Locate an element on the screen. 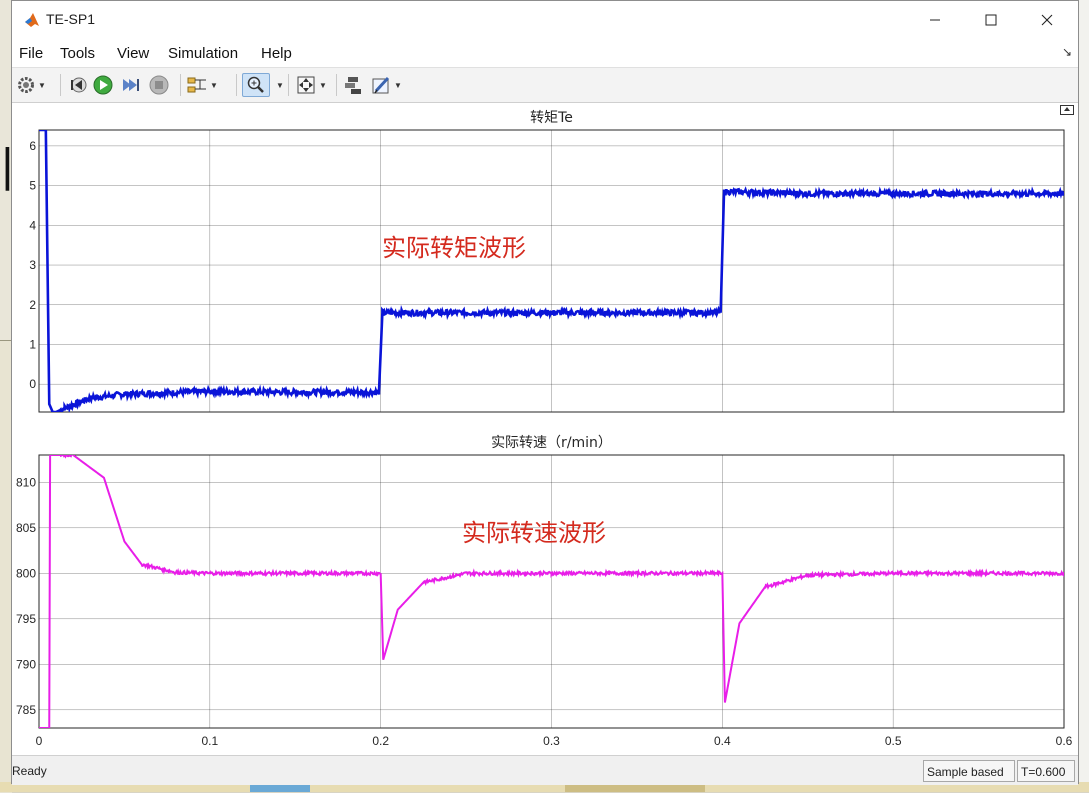  bottom-y-tick-label: 800 is located at coordinates (26, 573).